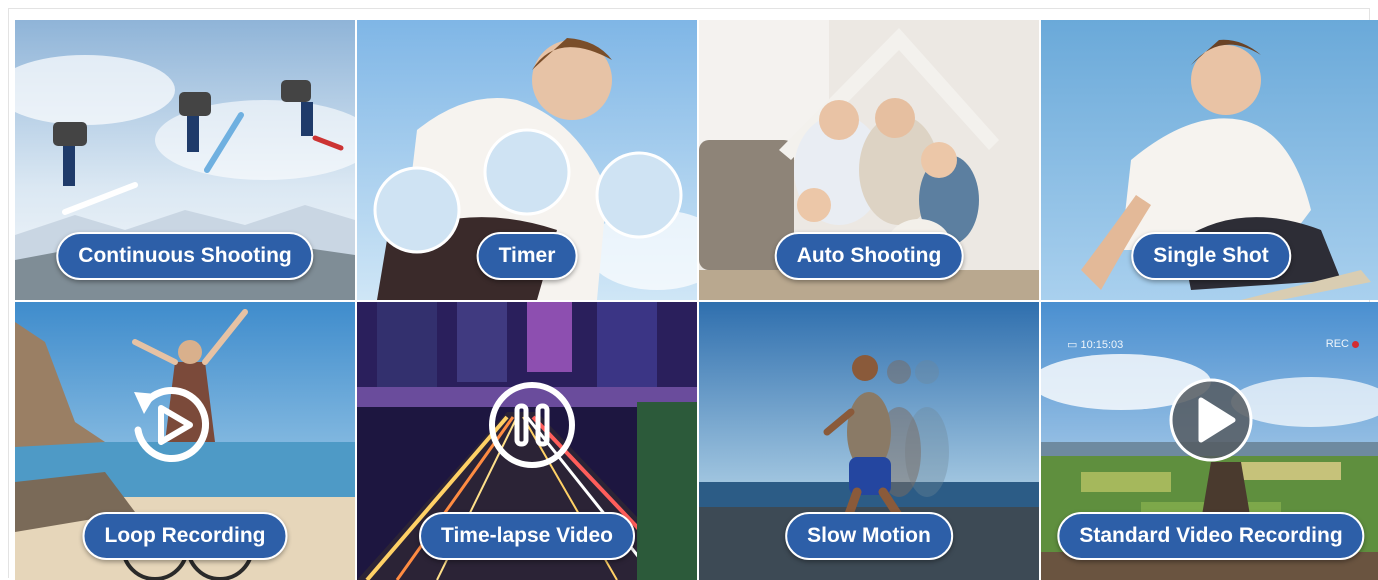 The height and width of the screenshot is (580, 1378). I want to click on tile-slow-motion: Slow Motion, so click(869, 441).